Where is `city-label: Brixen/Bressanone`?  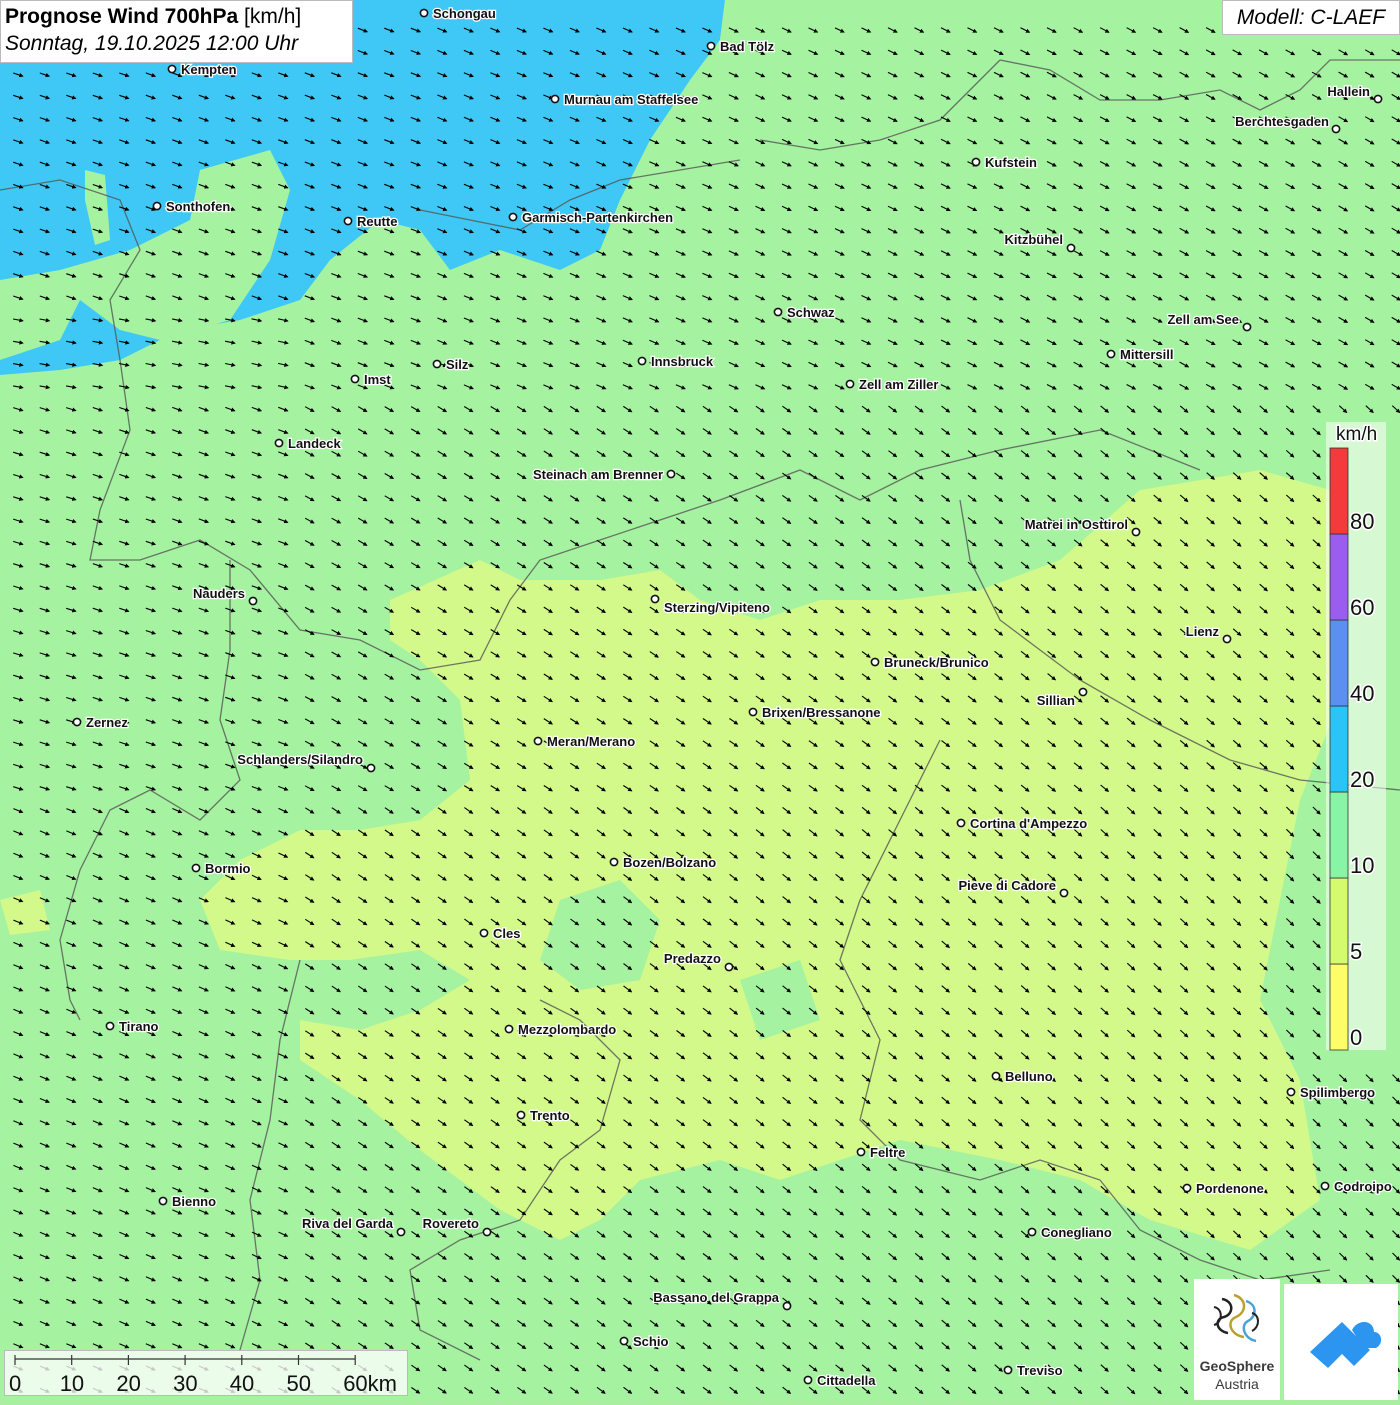
city-label: Brixen/Bressanone is located at coordinates (821, 712).